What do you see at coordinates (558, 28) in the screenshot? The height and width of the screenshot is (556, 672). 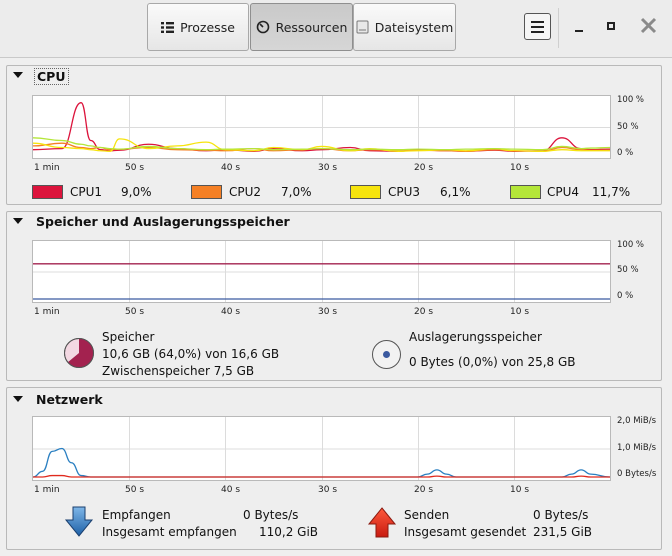 I see `window-controls-separator` at bounding box center [558, 28].